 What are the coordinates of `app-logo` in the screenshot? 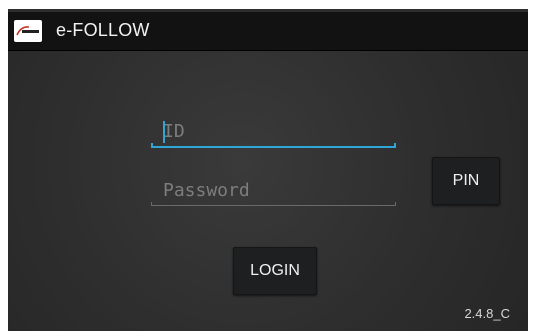 It's located at (28, 31).